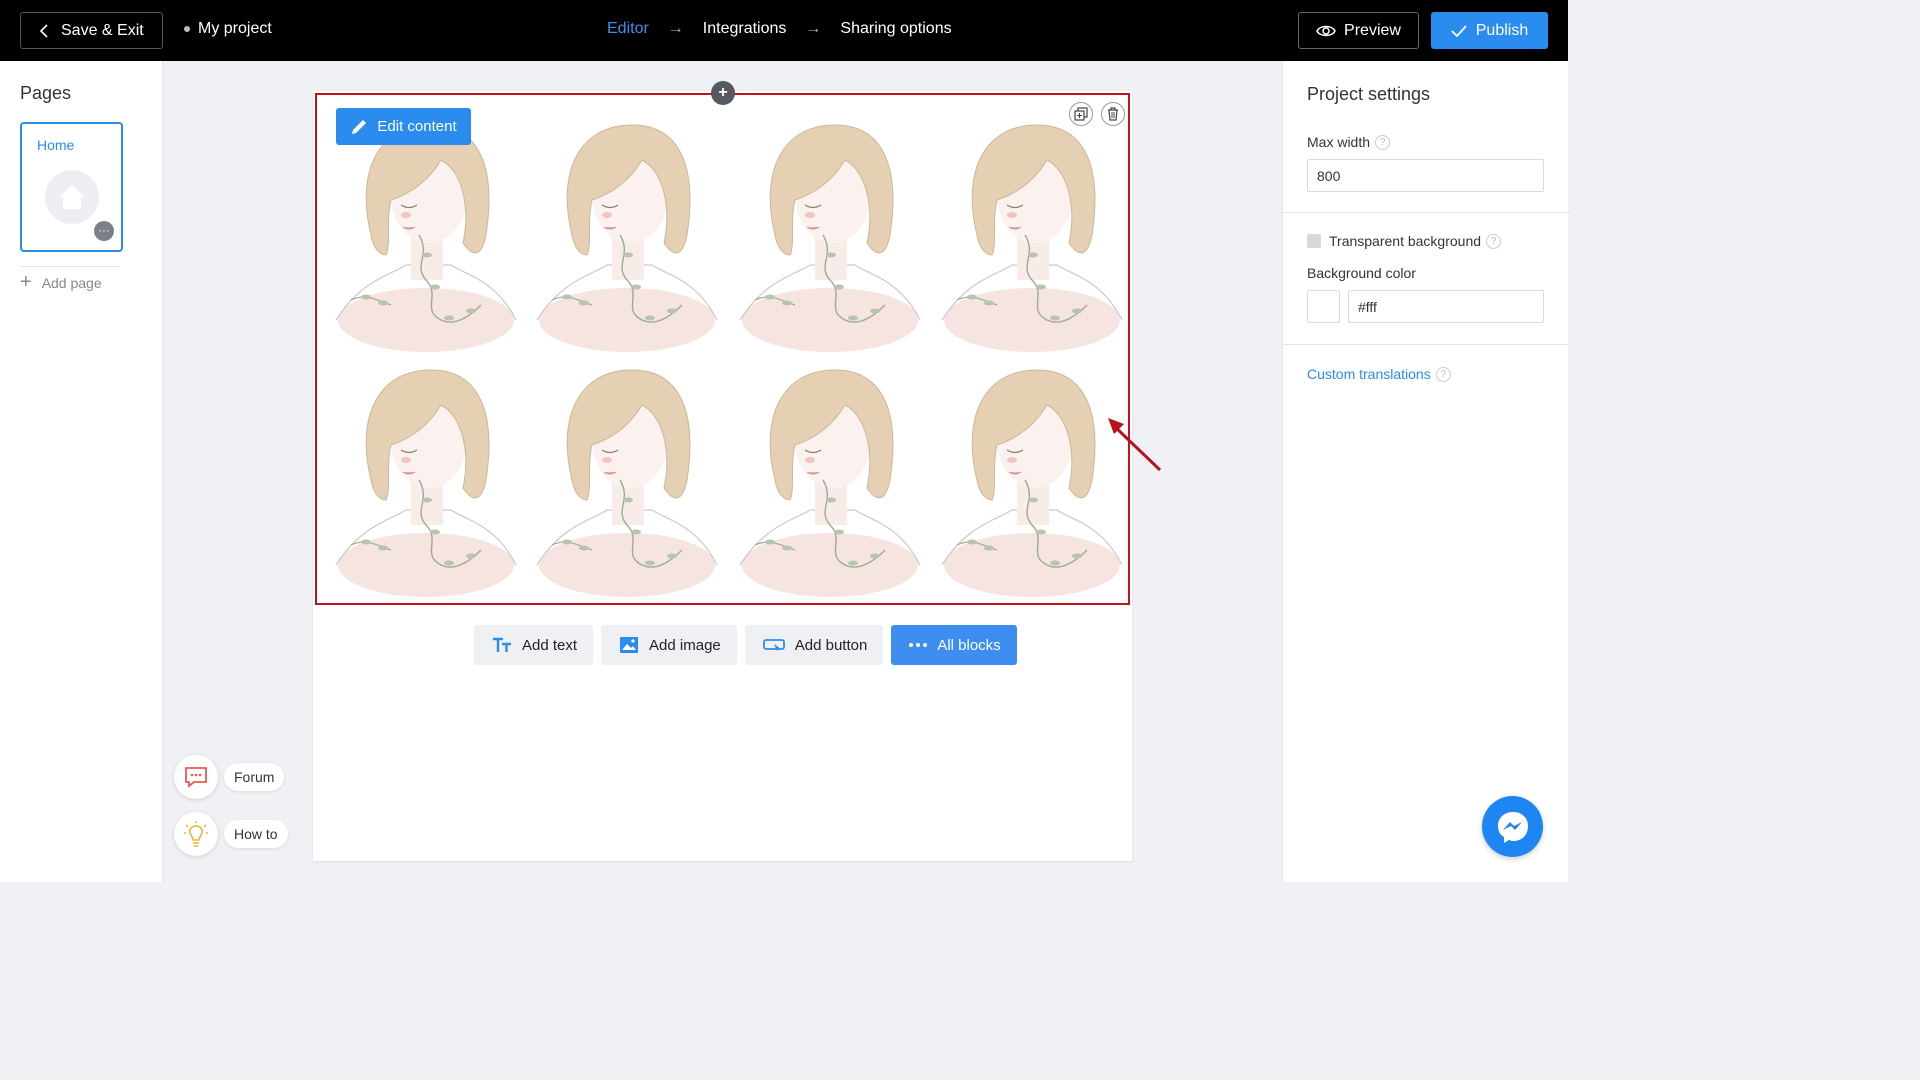 This screenshot has height=1080, width=1920. What do you see at coordinates (1339, 142) in the screenshot?
I see `max-width-label-text: Max width` at bounding box center [1339, 142].